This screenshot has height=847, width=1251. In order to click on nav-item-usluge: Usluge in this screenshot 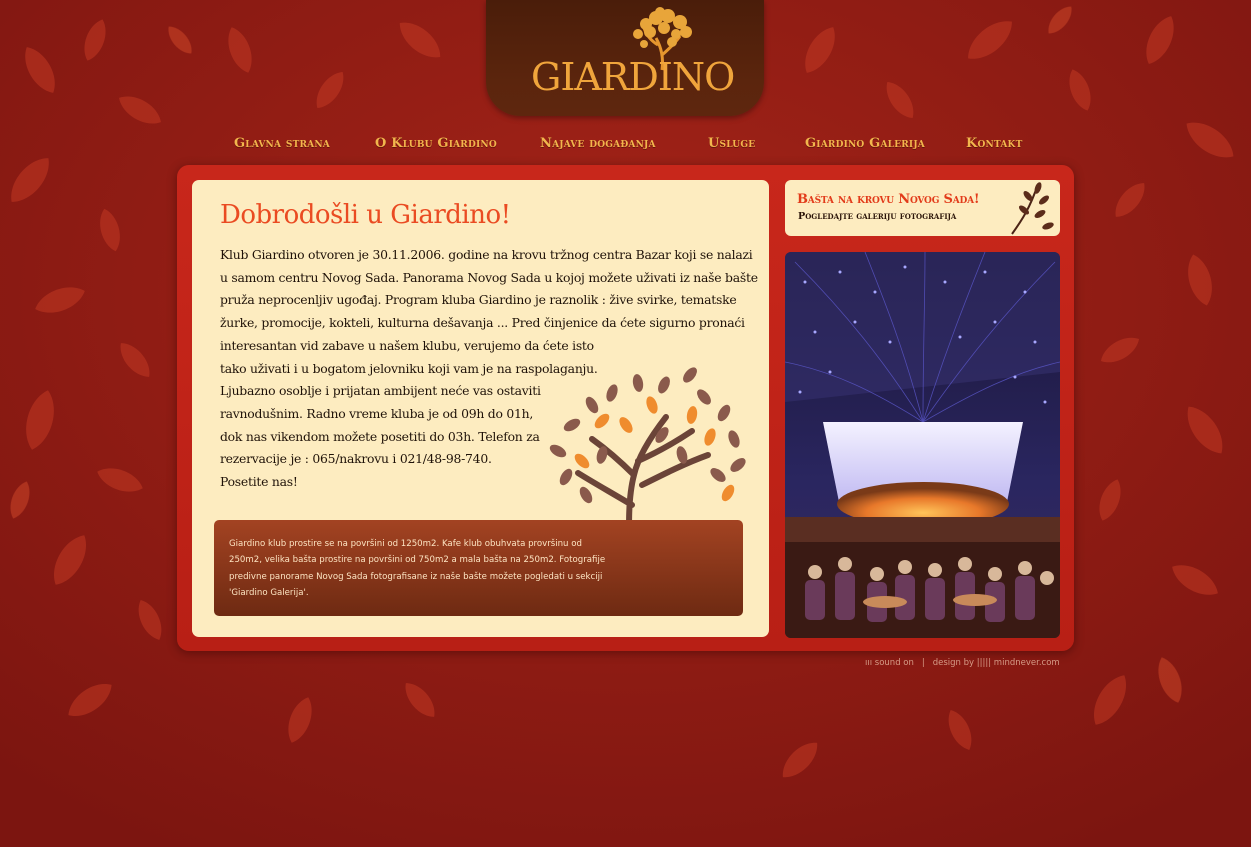, I will do `click(731, 143)`.